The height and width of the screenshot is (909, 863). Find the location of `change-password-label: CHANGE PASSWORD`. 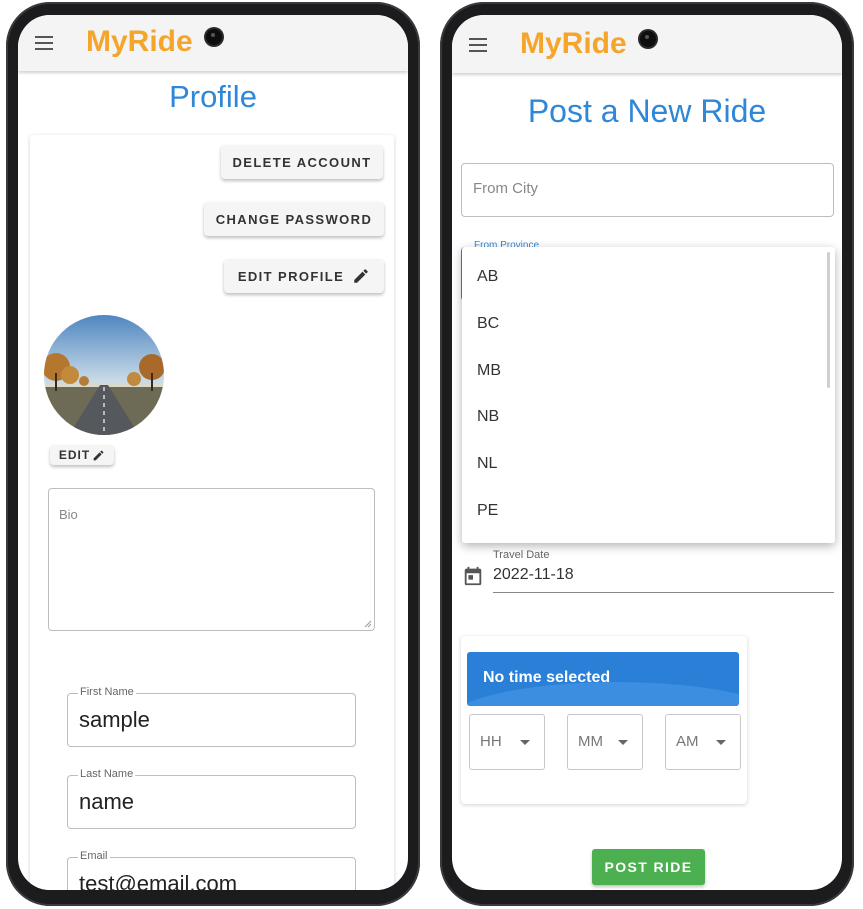

change-password-label: CHANGE PASSWORD is located at coordinates (294, 219).